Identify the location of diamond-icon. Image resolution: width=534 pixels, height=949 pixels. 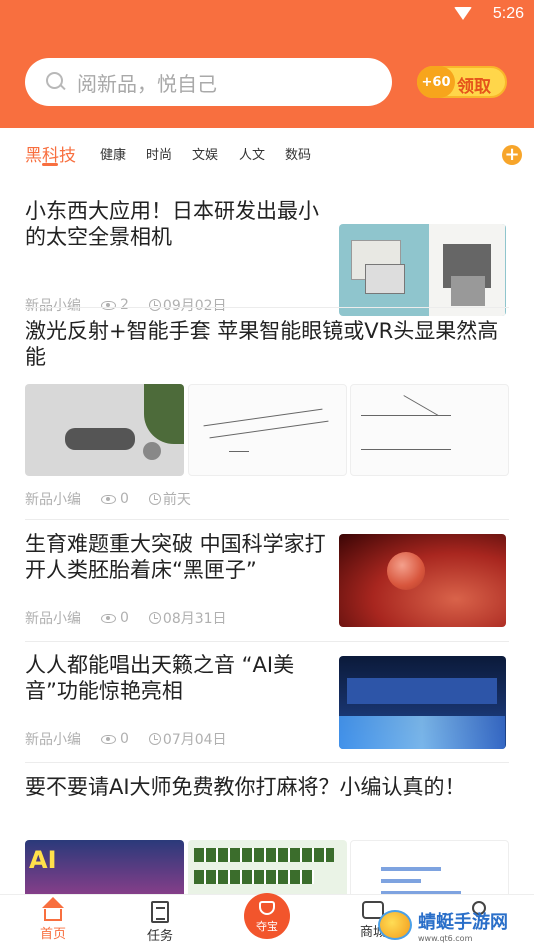
(267, 908).